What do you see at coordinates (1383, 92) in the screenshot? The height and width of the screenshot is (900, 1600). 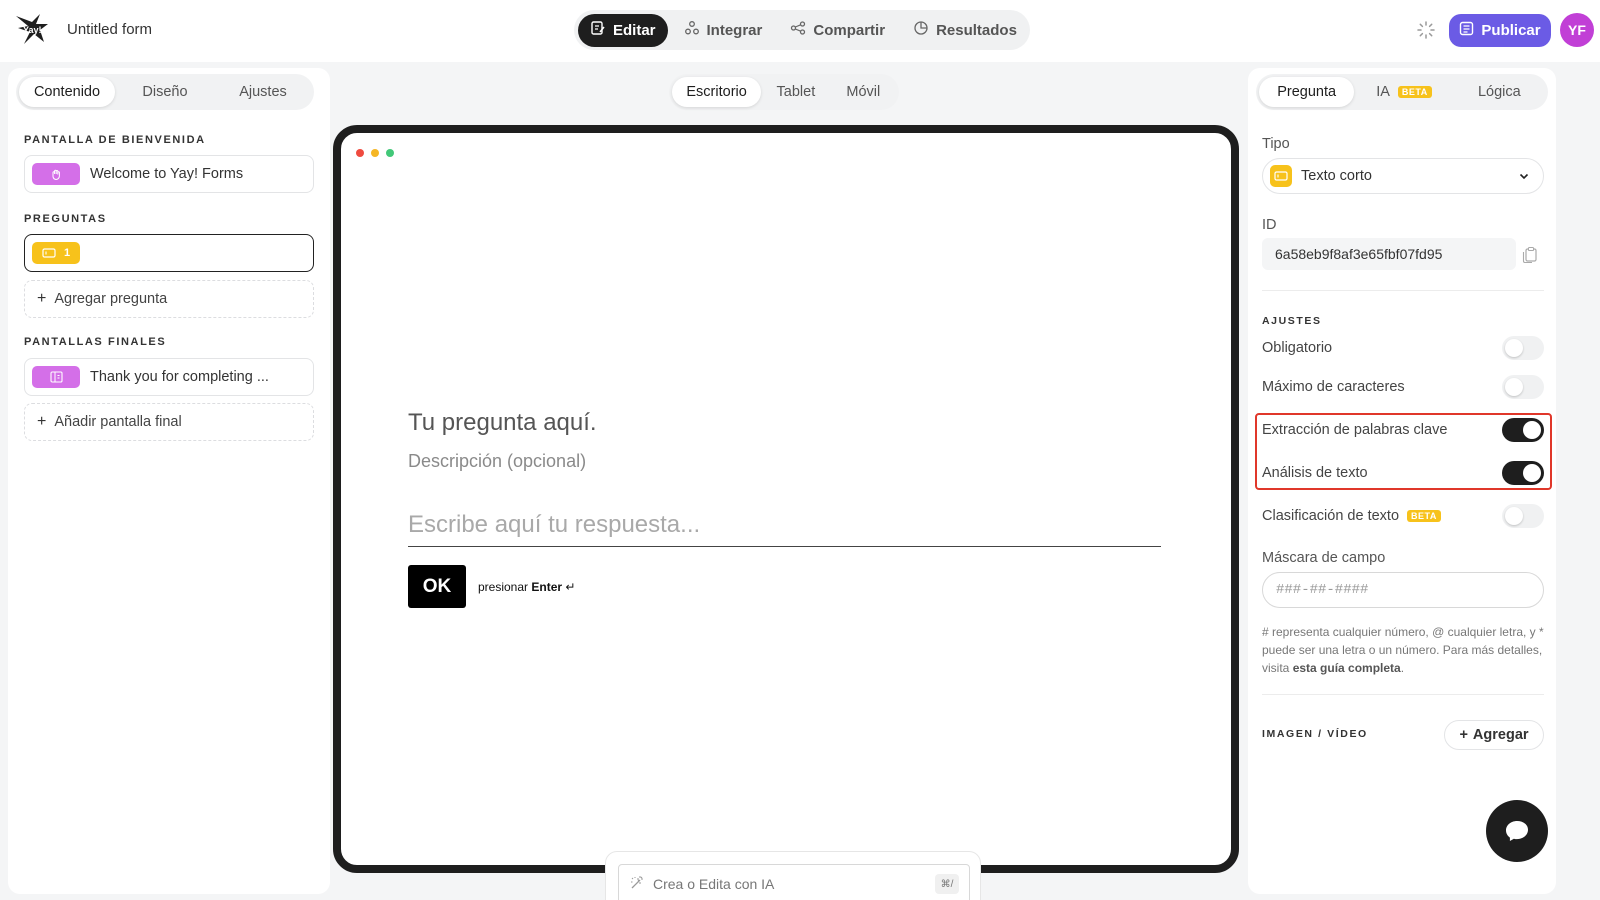 I see `tab-ia-label: IA` at bounding box center [1383, 92].